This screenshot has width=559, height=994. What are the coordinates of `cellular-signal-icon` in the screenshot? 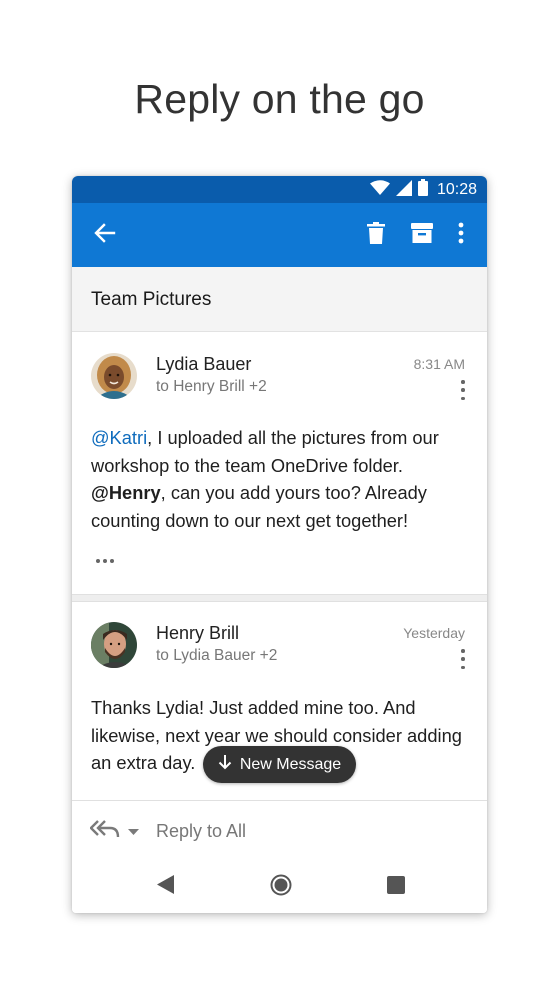 It's located at (403, 190).